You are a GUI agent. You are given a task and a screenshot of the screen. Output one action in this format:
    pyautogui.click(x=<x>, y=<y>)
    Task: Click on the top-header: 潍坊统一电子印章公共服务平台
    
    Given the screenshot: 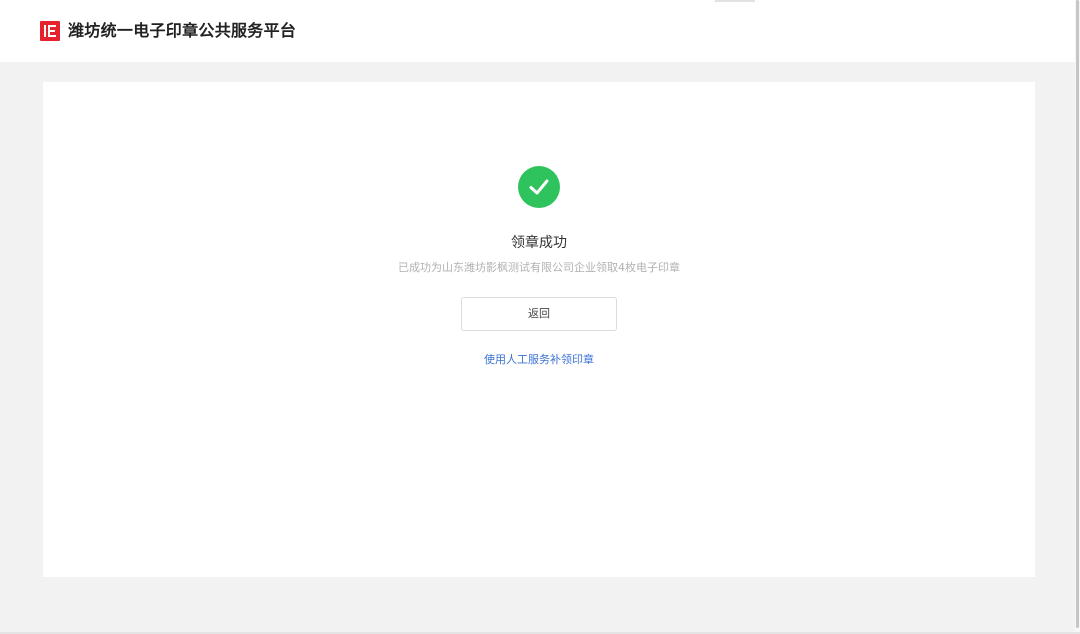 What is the action you would take?
    pyautogui.click(x=540, y=31)
    